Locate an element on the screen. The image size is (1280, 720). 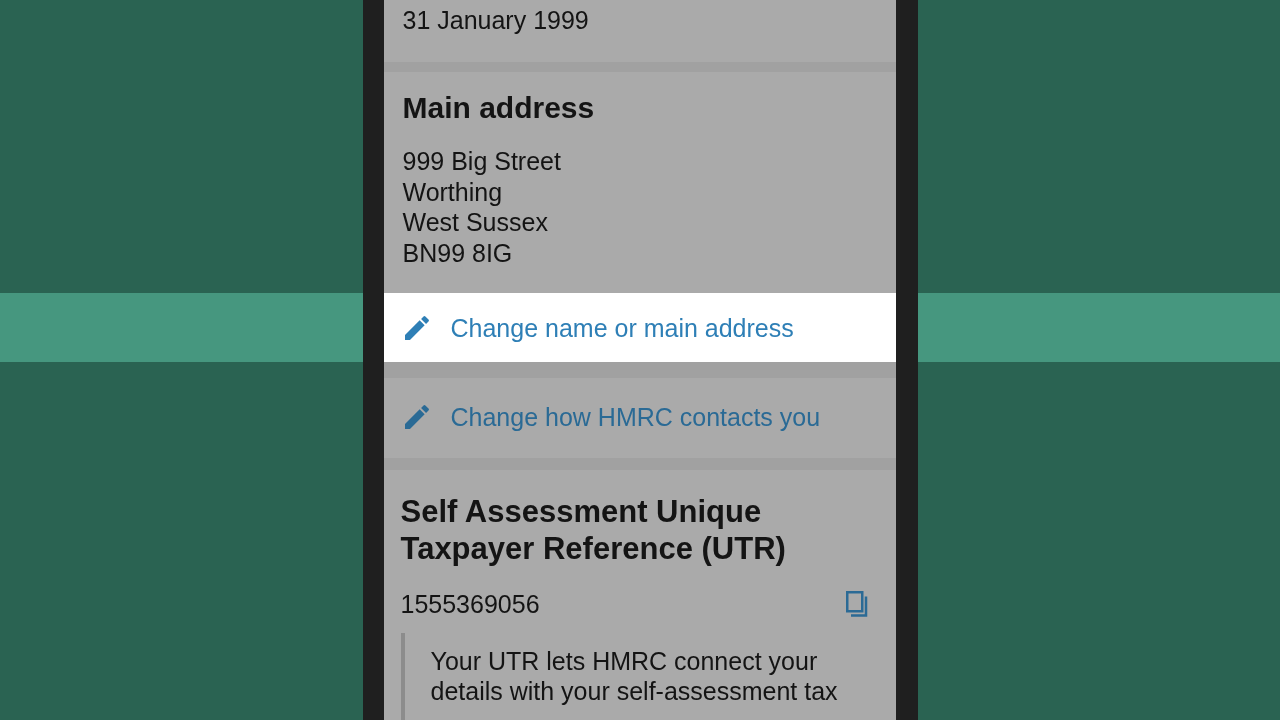
address-line: 999 Big Street is located at coordinates (482, 161).